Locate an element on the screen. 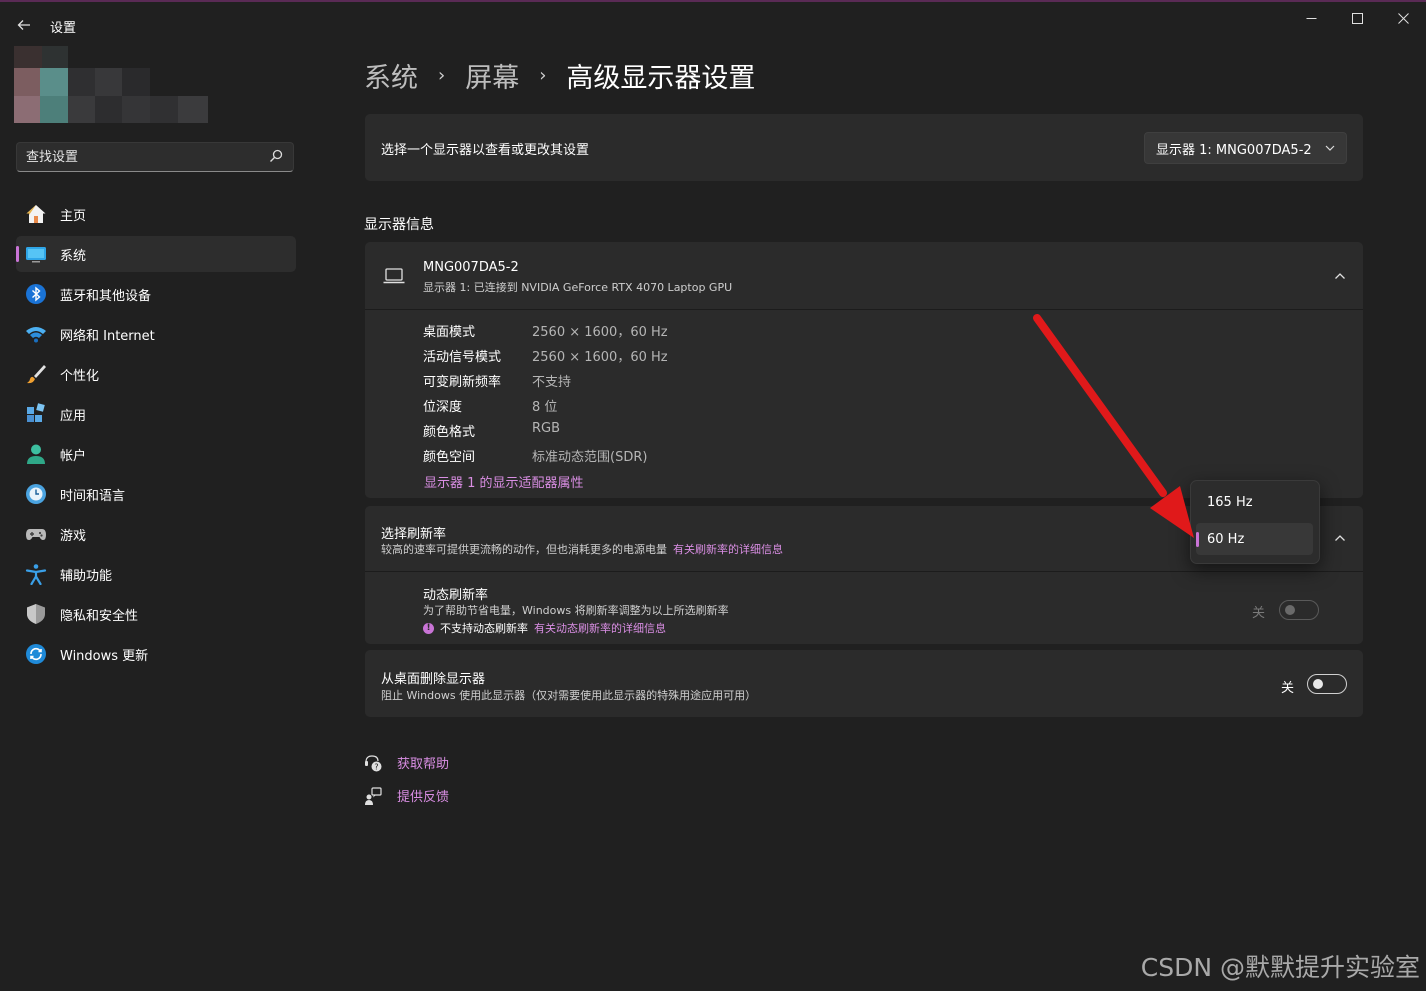 The image size is (1426, 991). brush-icon is located at coordinates (36, 374).